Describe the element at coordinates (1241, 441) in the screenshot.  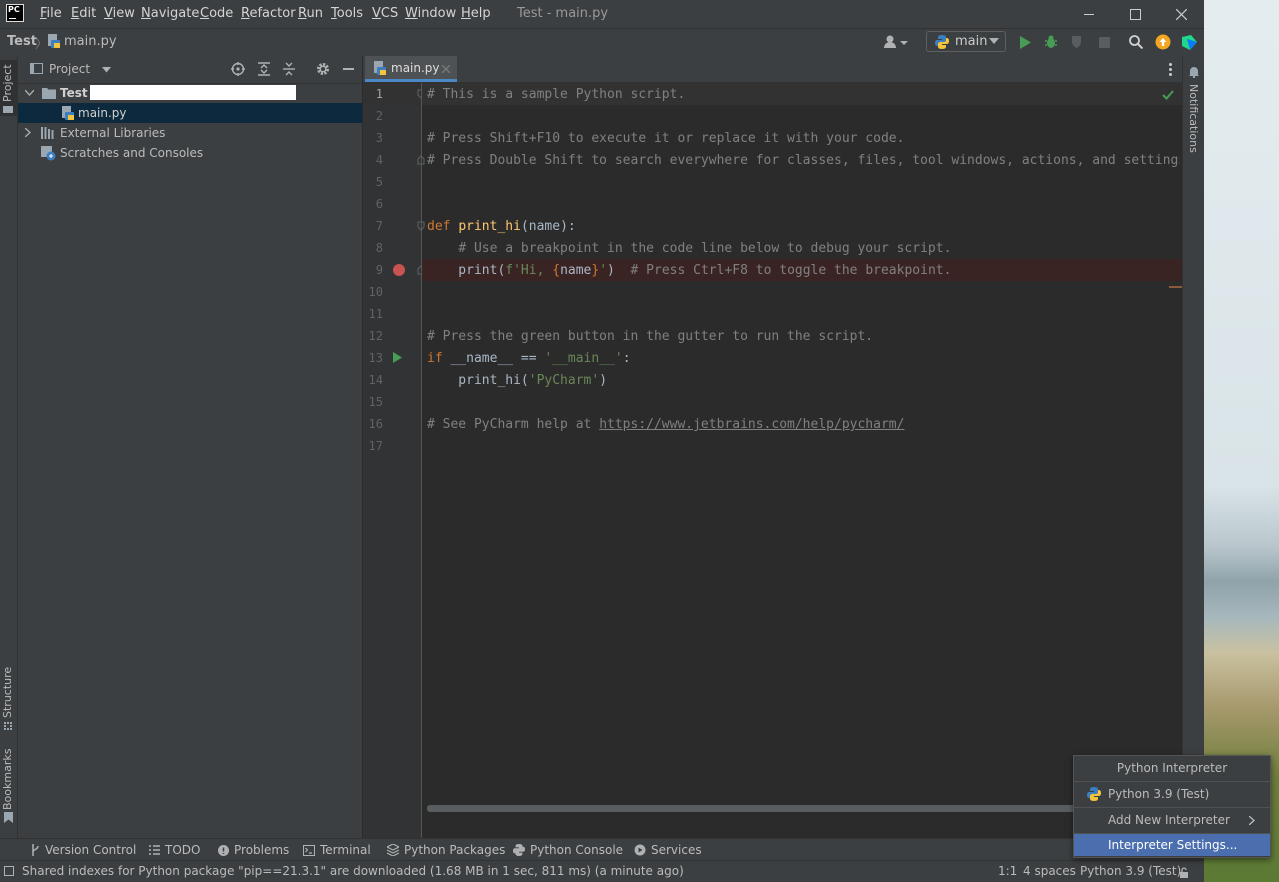
I see `desktop-background` at that location.